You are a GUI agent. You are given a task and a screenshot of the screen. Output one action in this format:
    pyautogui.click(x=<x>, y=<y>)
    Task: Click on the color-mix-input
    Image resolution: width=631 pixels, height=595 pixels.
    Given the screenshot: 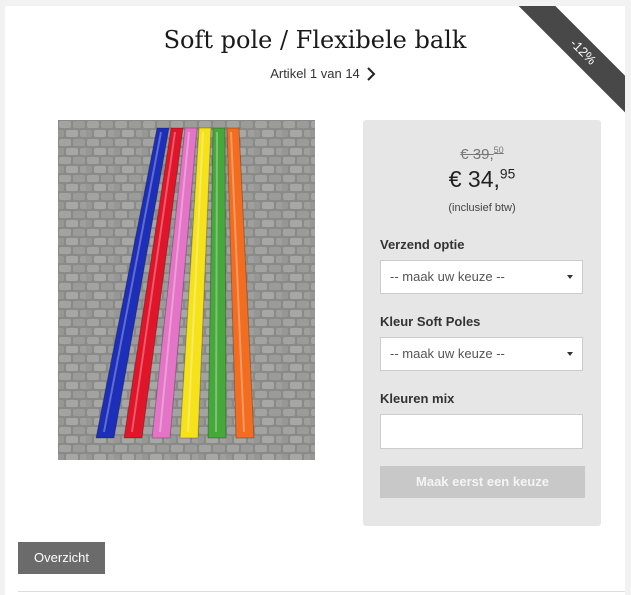 What is the action you would take?
    pyautogui.click(x=481, y=431)
    